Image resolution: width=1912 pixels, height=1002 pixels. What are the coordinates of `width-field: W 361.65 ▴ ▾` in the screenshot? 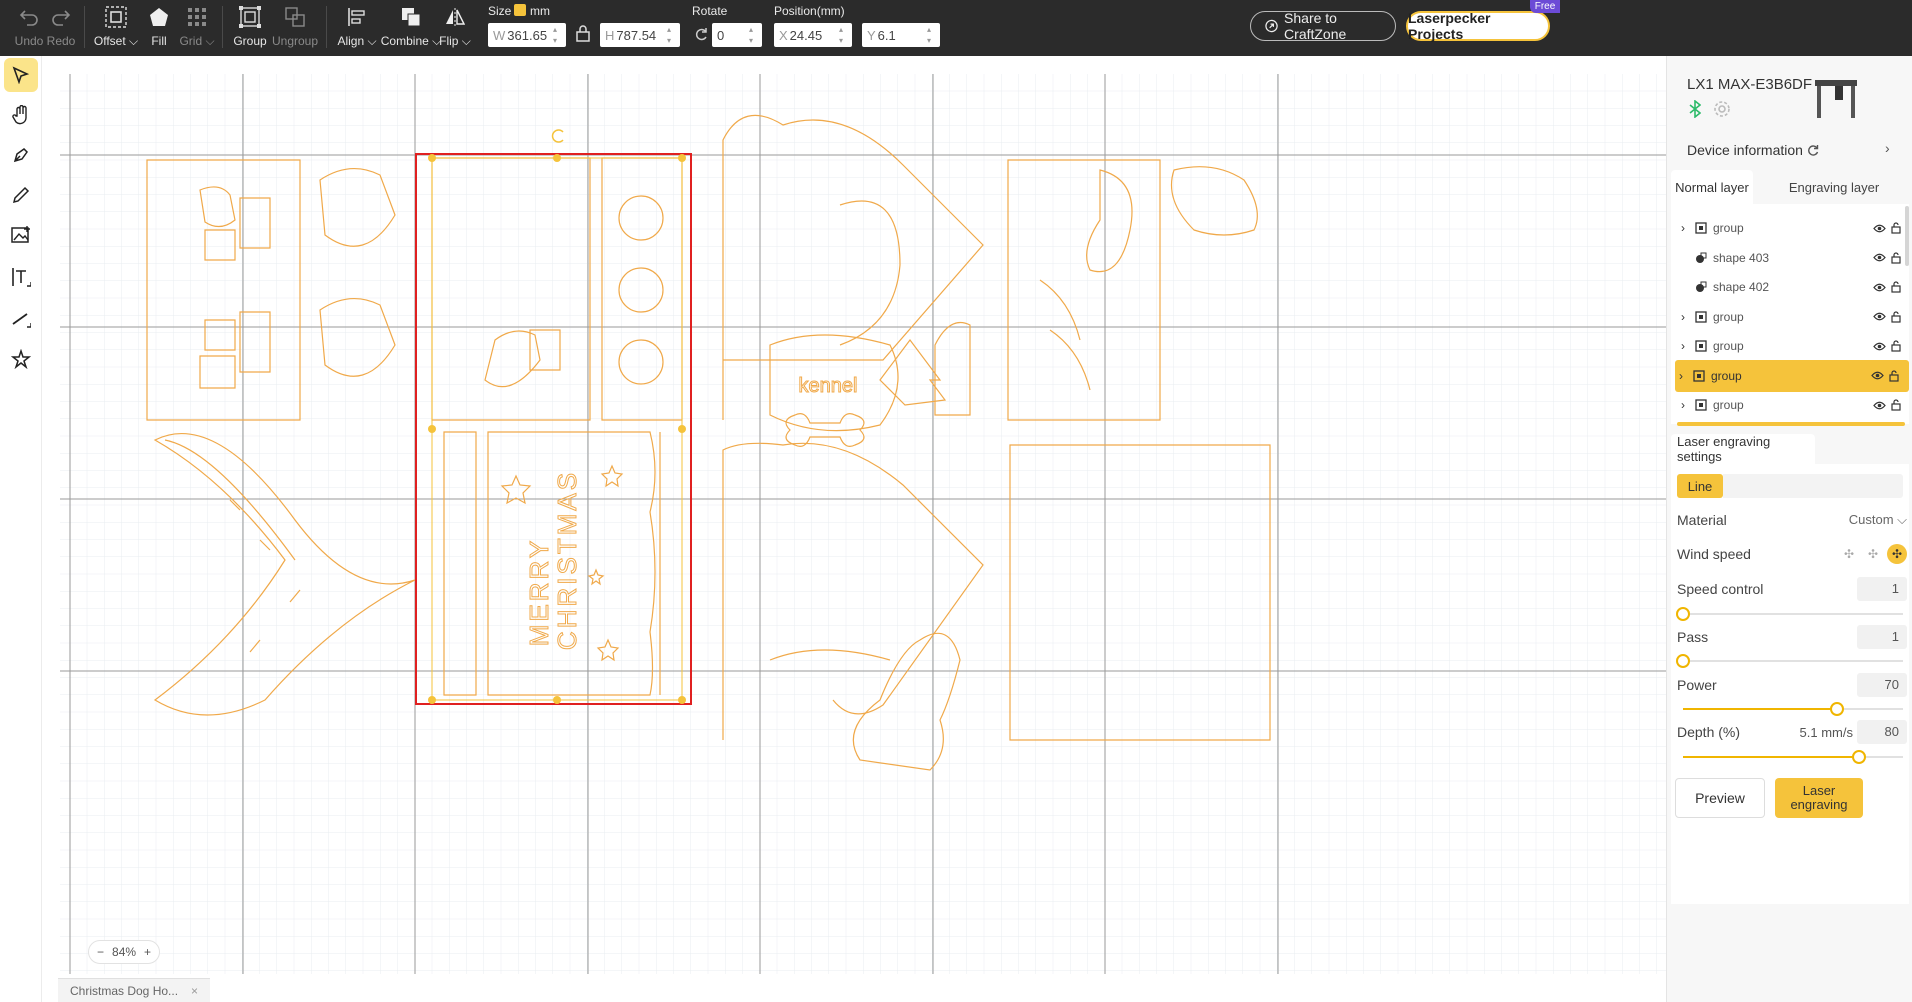 It's located at (527, 35).